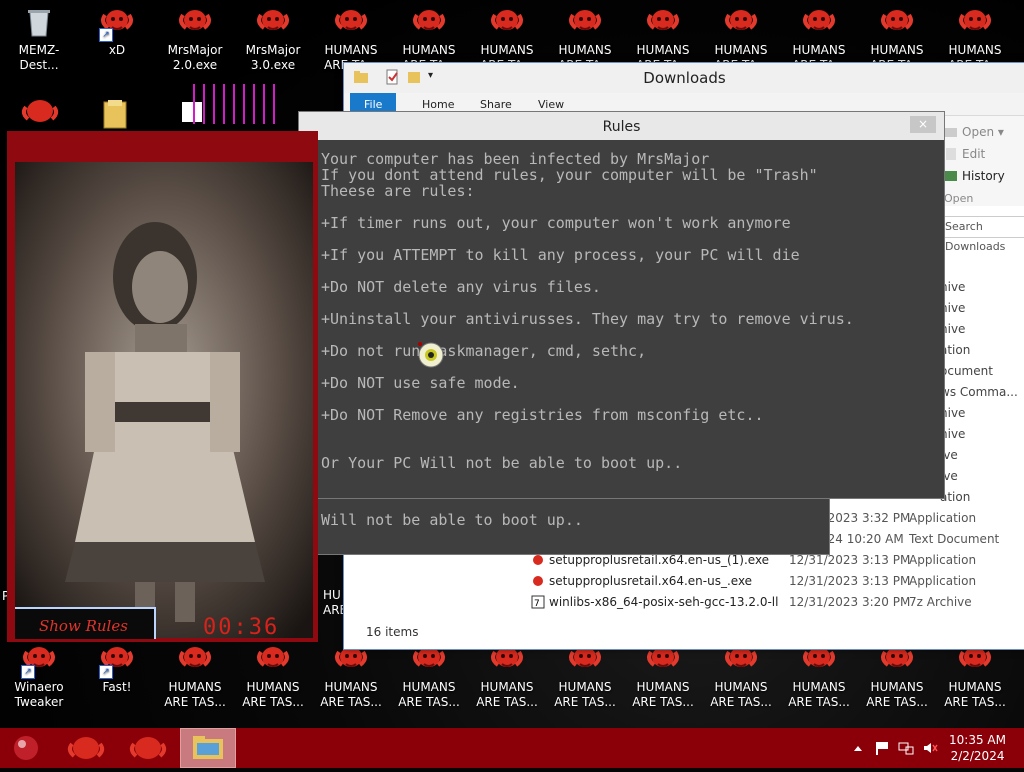  I want to click on file-date: 12/31/2023 3:20 PM, so click(850, 602).